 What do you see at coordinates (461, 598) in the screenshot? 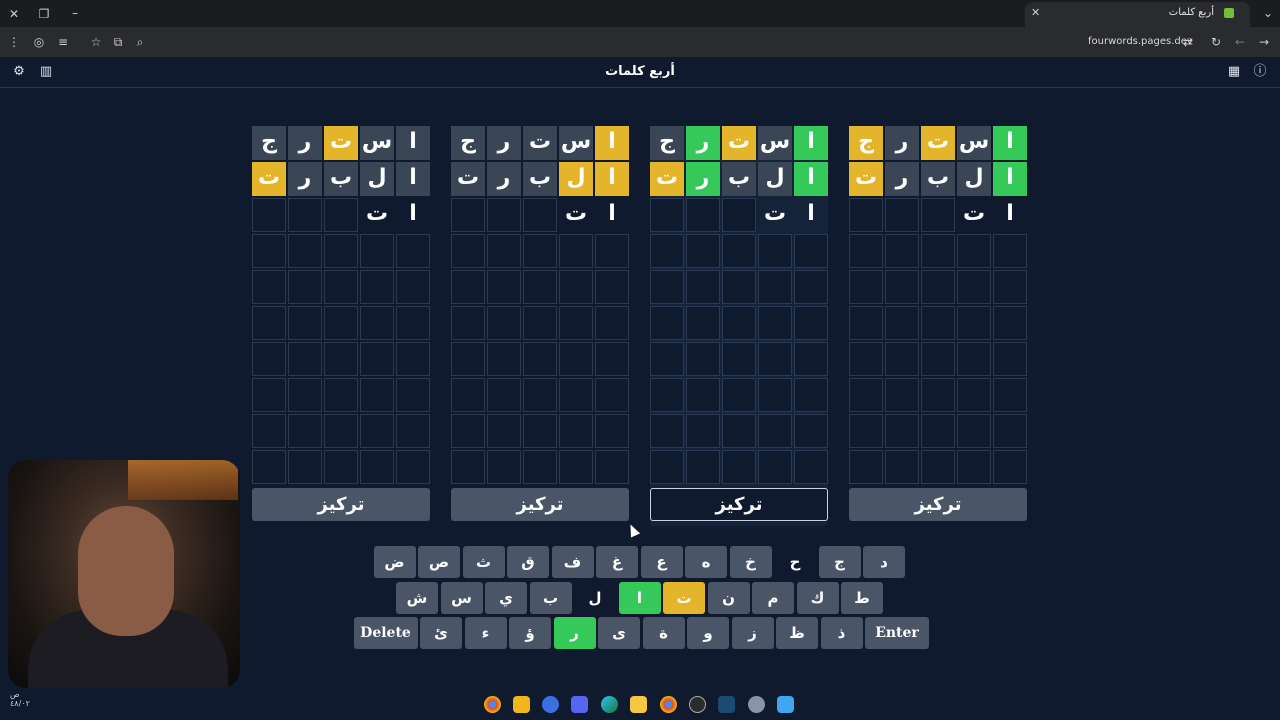
I see `keyboard-key: س` at bounding box center [461, 598].